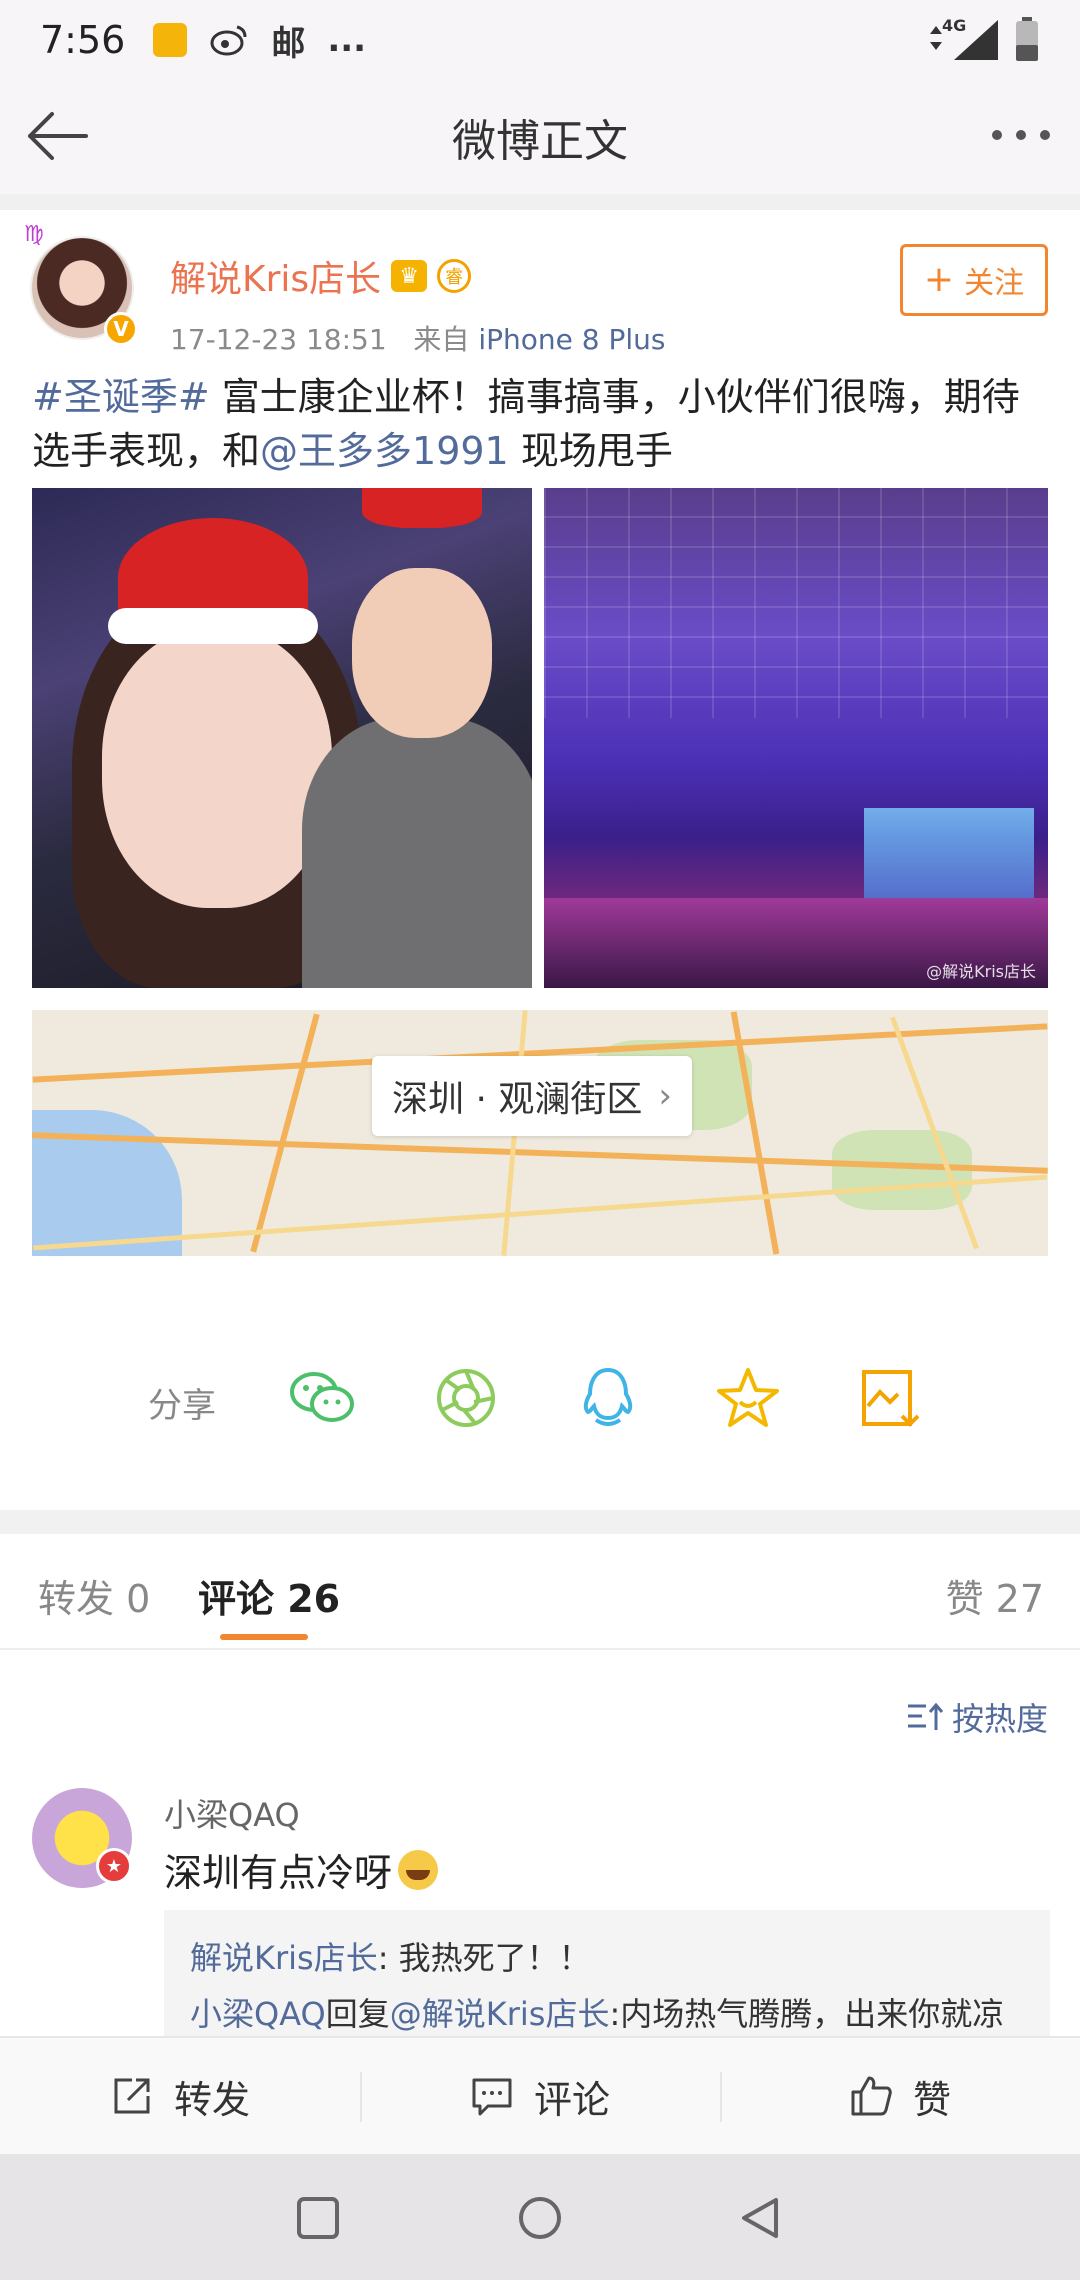 The image size is (1080, 2280). I want to click on reply-item: 解说Kris店长: 我热死了！！, so click(607, 1958).